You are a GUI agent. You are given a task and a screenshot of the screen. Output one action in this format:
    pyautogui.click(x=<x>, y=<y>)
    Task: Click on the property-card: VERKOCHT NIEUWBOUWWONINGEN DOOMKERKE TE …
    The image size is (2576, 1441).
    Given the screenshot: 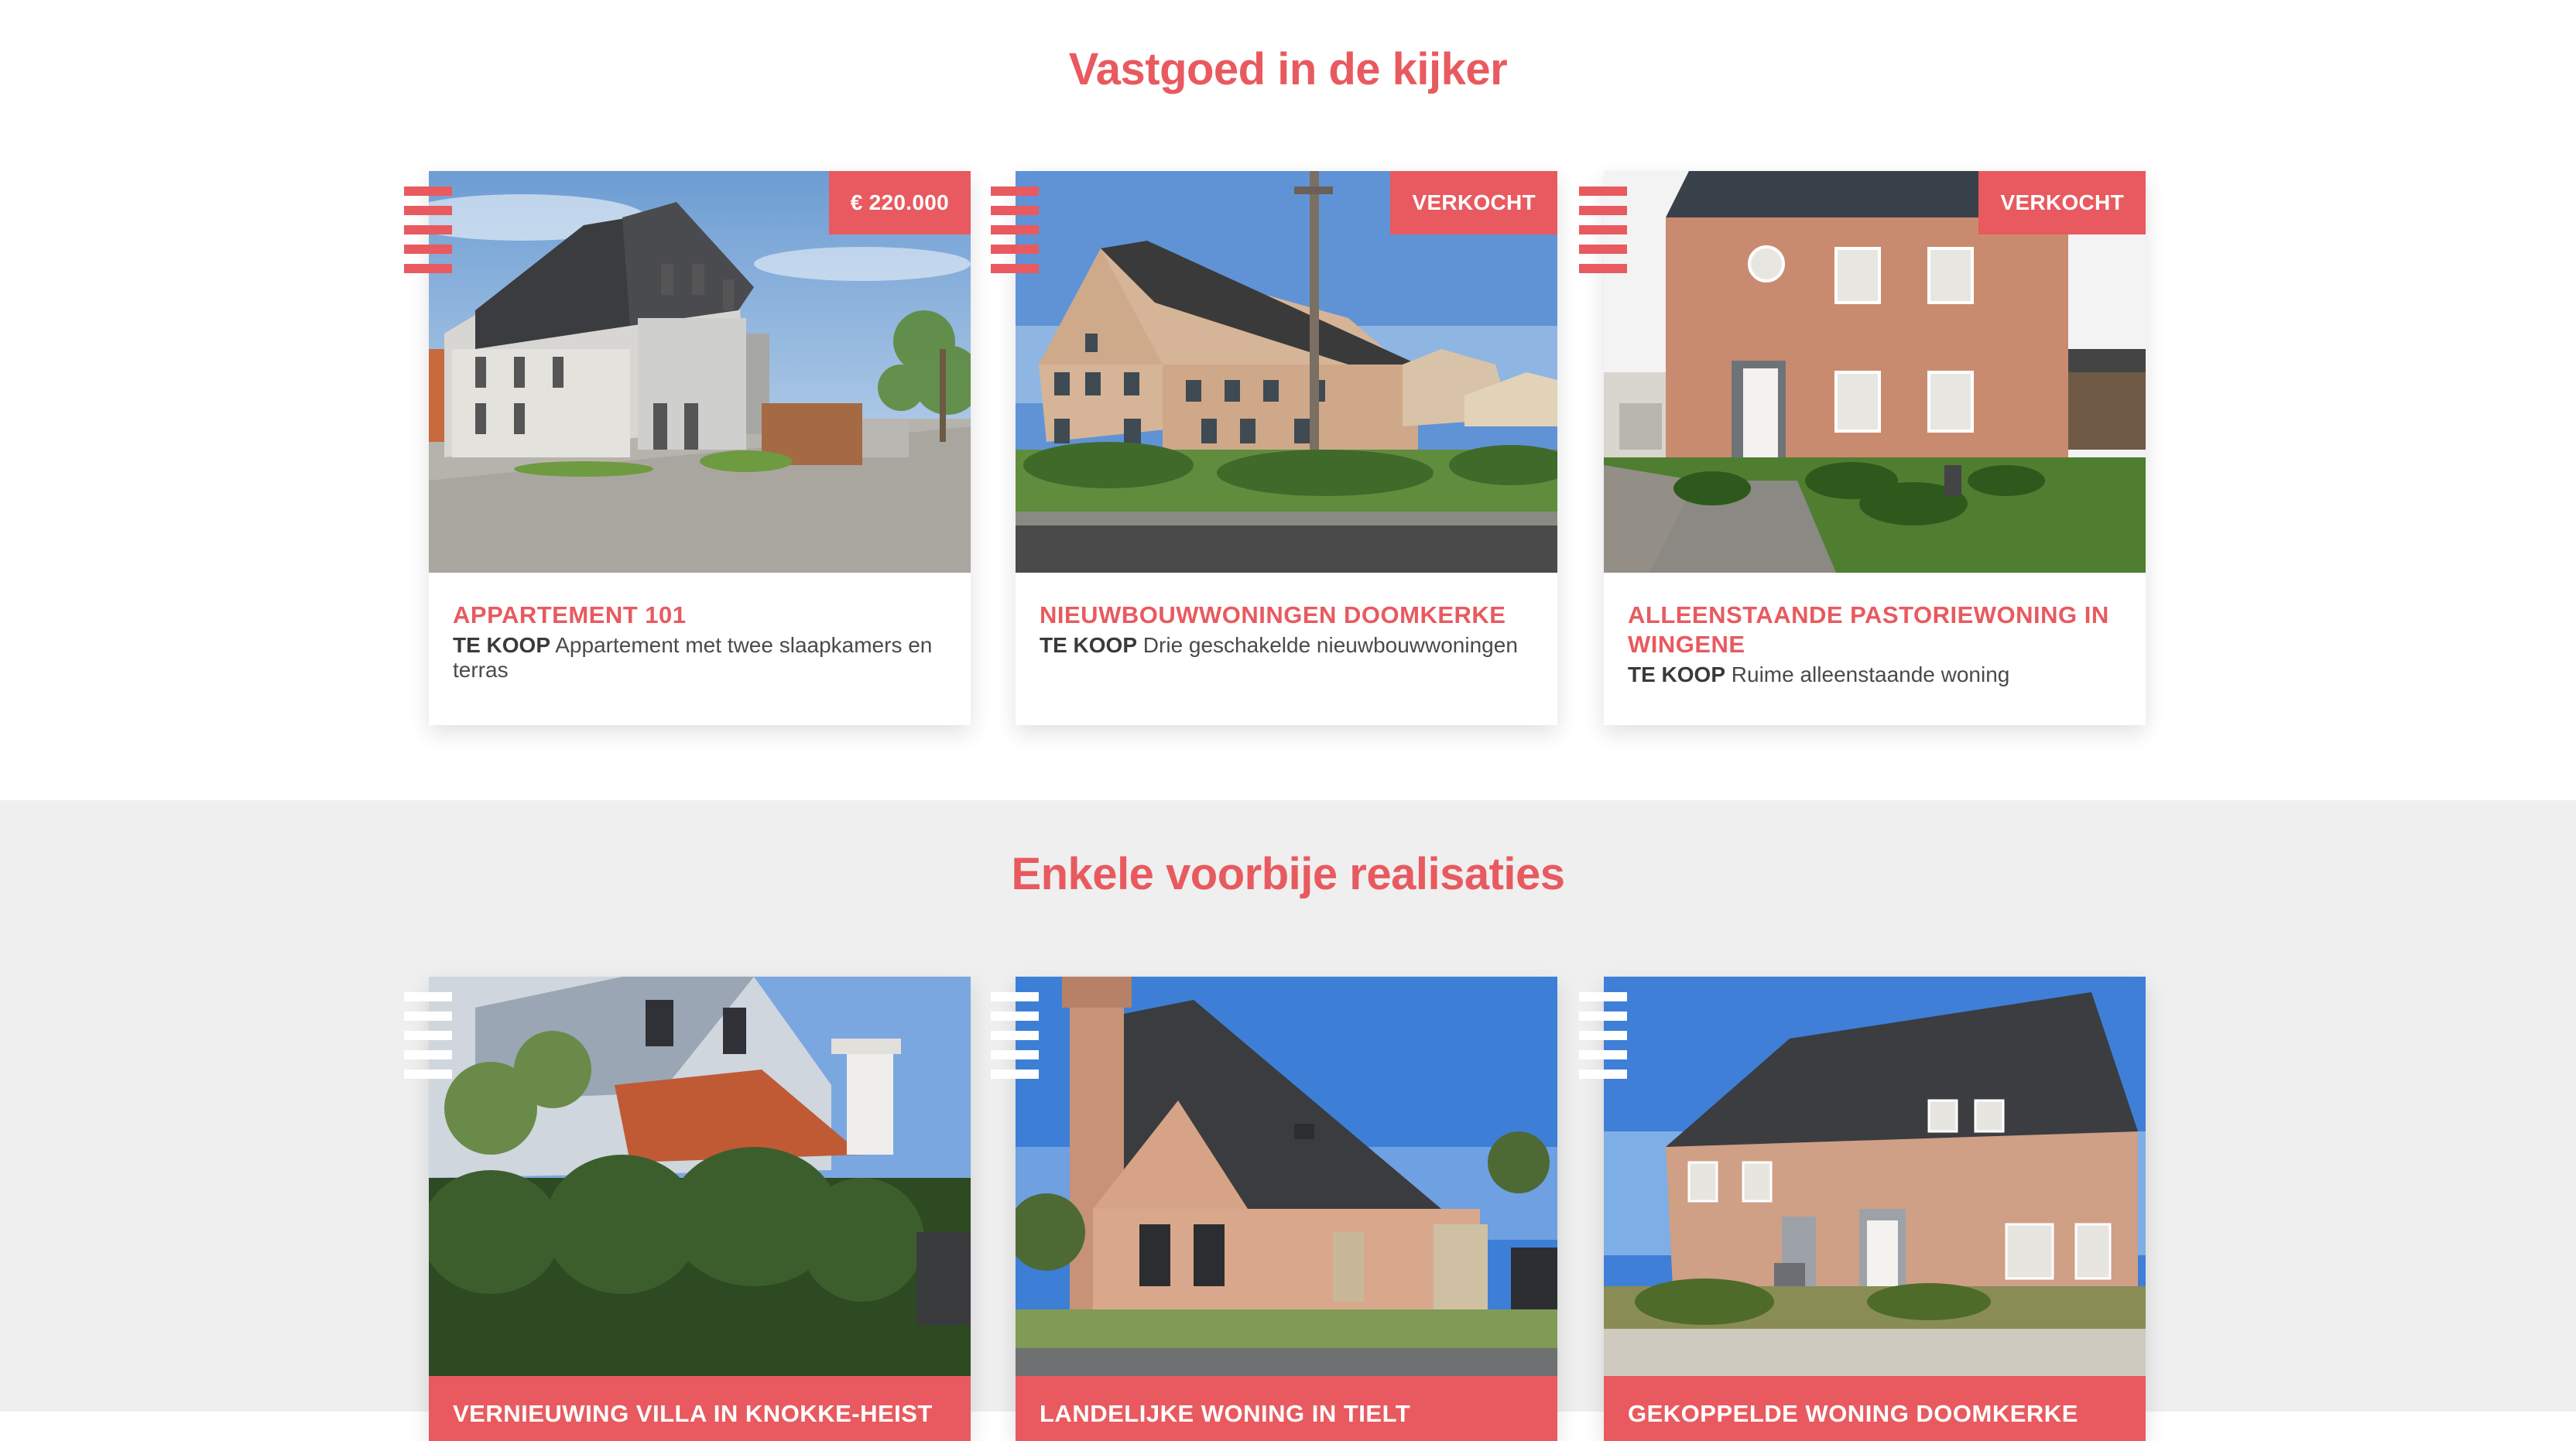 What is the action you would take?
    pyautogui.click(x=1274, y=448)
    